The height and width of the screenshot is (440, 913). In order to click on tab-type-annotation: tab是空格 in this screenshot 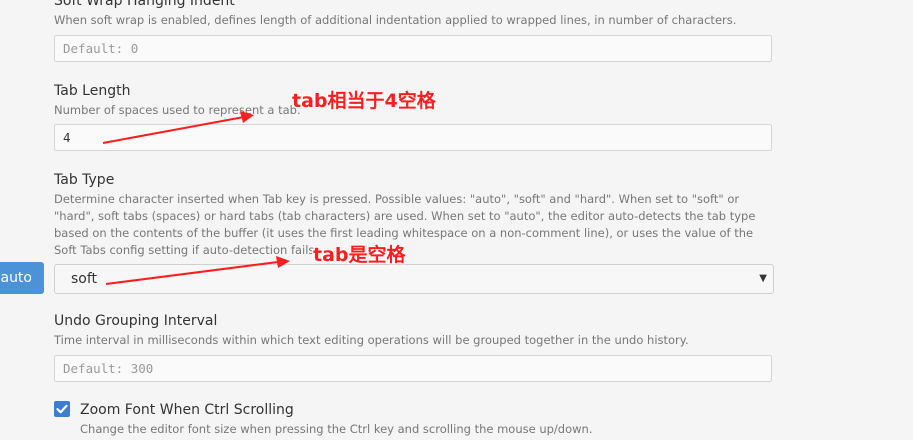, I will do `click(359, 255)`.